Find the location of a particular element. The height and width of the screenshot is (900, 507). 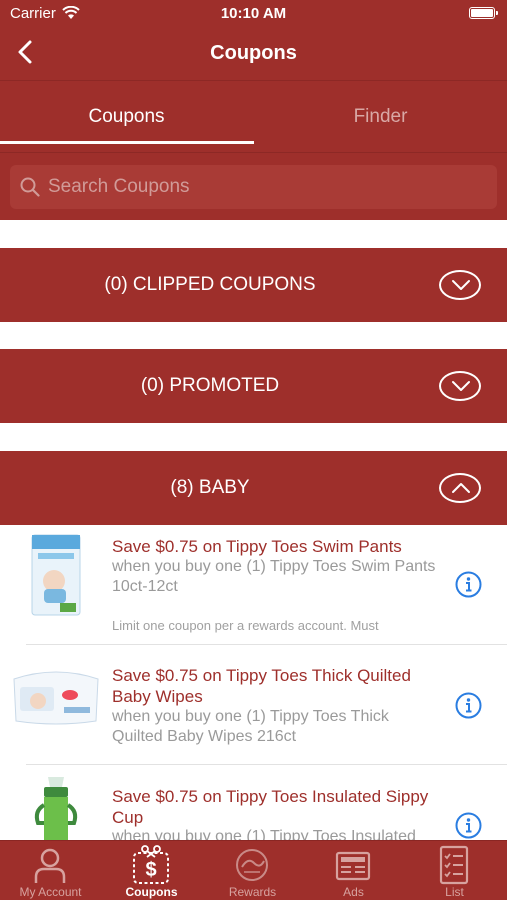

newspaper-icon is located at coordinates (353, 866).